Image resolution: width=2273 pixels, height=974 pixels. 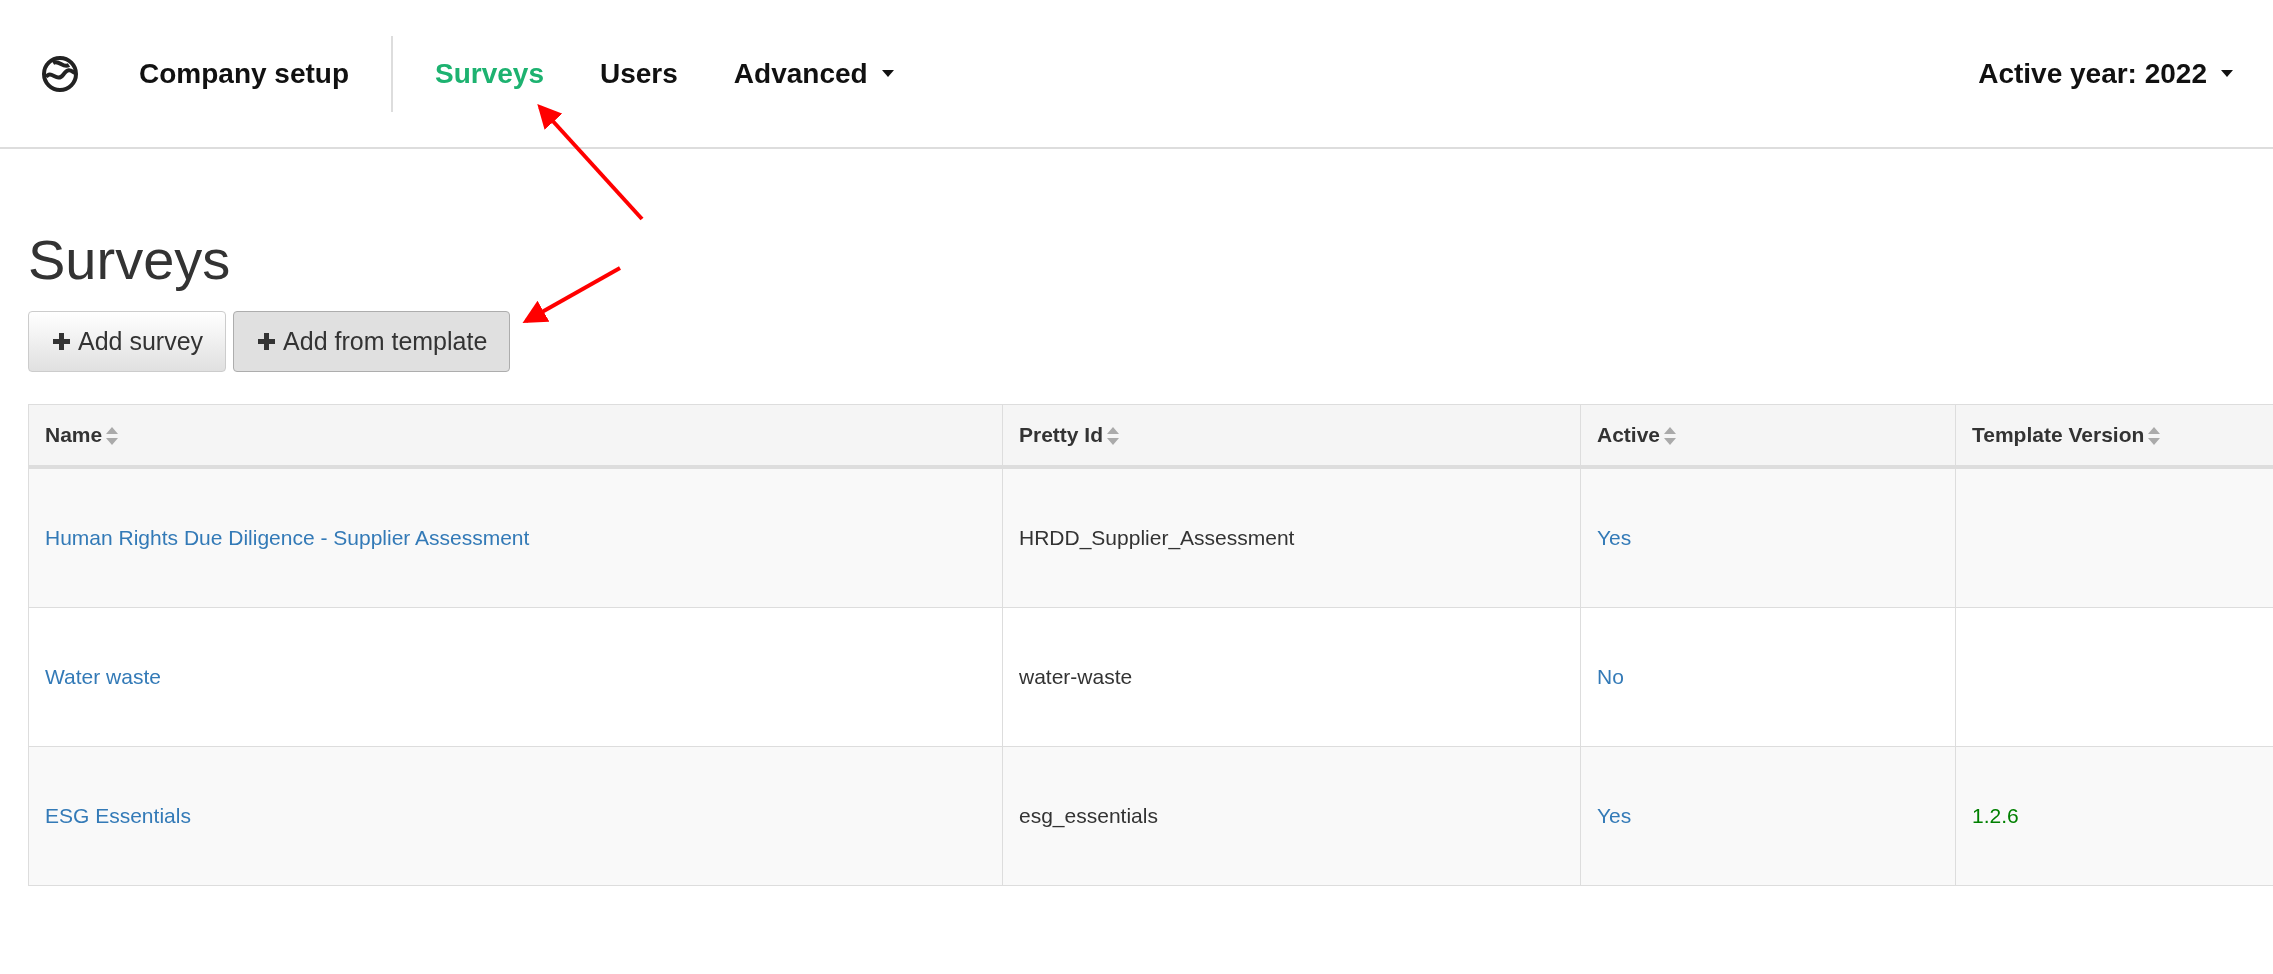 What do you see at coordinates (813, 73) in the screenshot?
I see `nav-link: Advanced` at bounding box center [813, 73].